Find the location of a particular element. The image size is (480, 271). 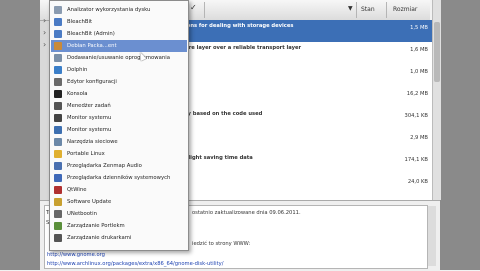

menu-item-qtwine: QtWine is located at coordinates (119, 190).